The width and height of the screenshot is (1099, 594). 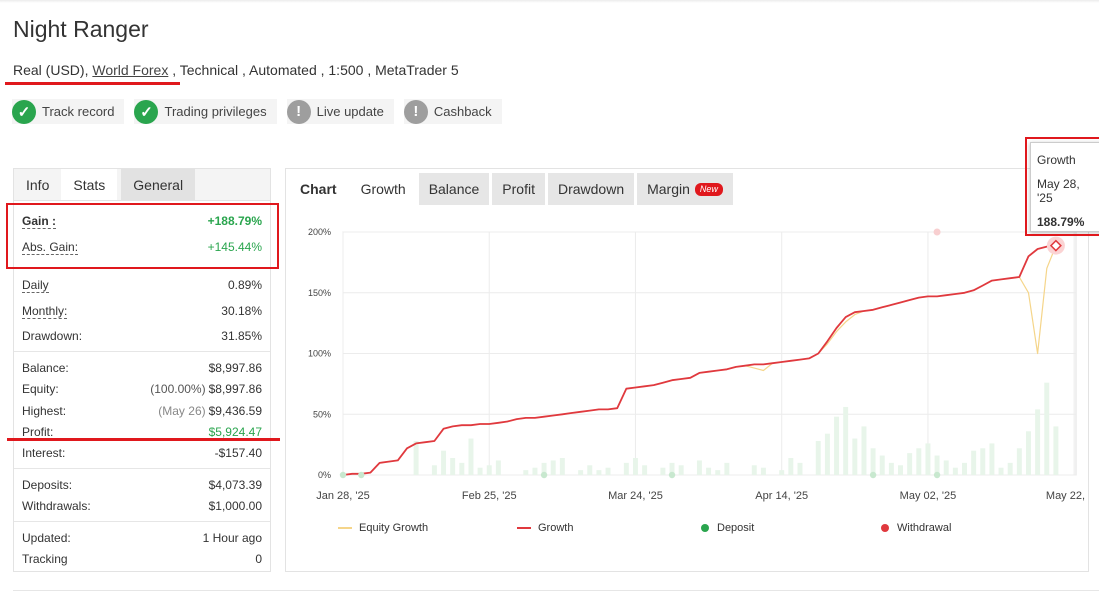 I want to click on stat-label: Updated:, so click(x=46, y=538).